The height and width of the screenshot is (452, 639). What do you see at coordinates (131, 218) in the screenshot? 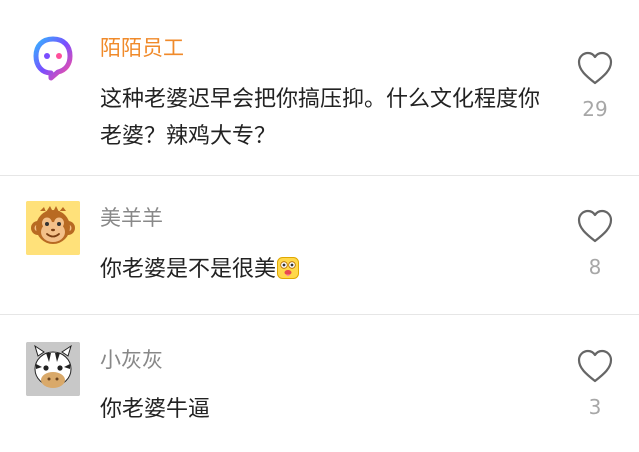
I see `username: 美羊羊` at bounding box center [131, 218].